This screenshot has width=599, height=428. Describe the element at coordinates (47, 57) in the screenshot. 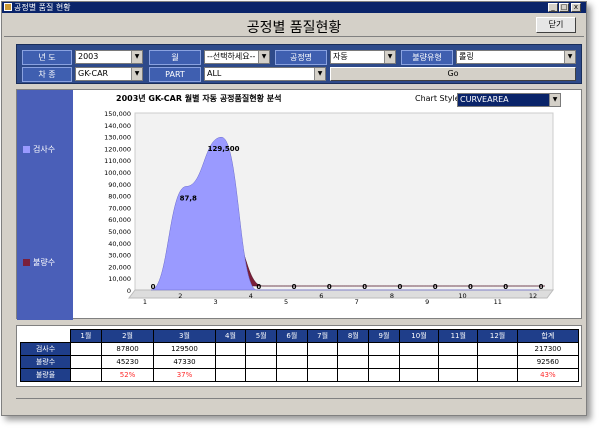

I see `year-label: 년 도` at that location.